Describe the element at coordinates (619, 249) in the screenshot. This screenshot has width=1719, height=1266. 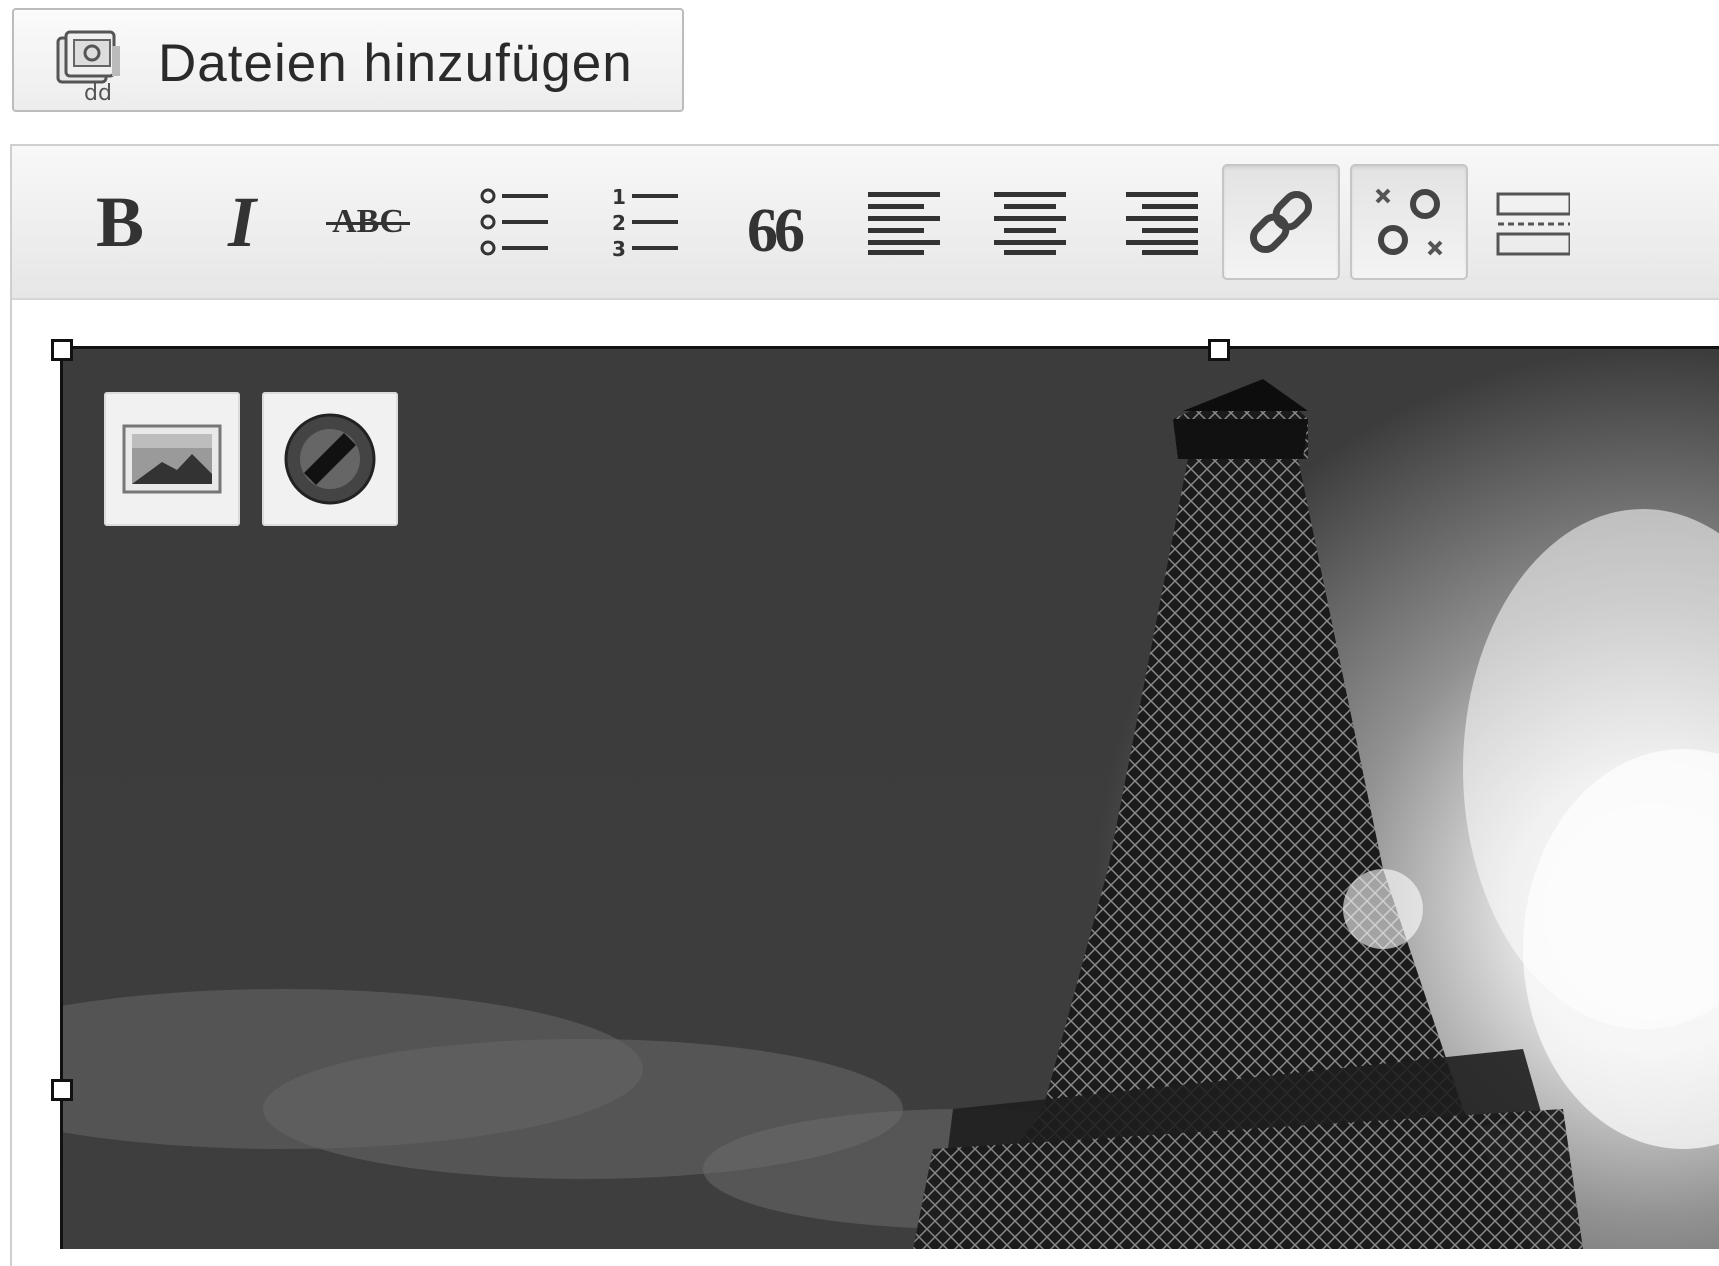
I see `ordered-digit: 3` at that location.